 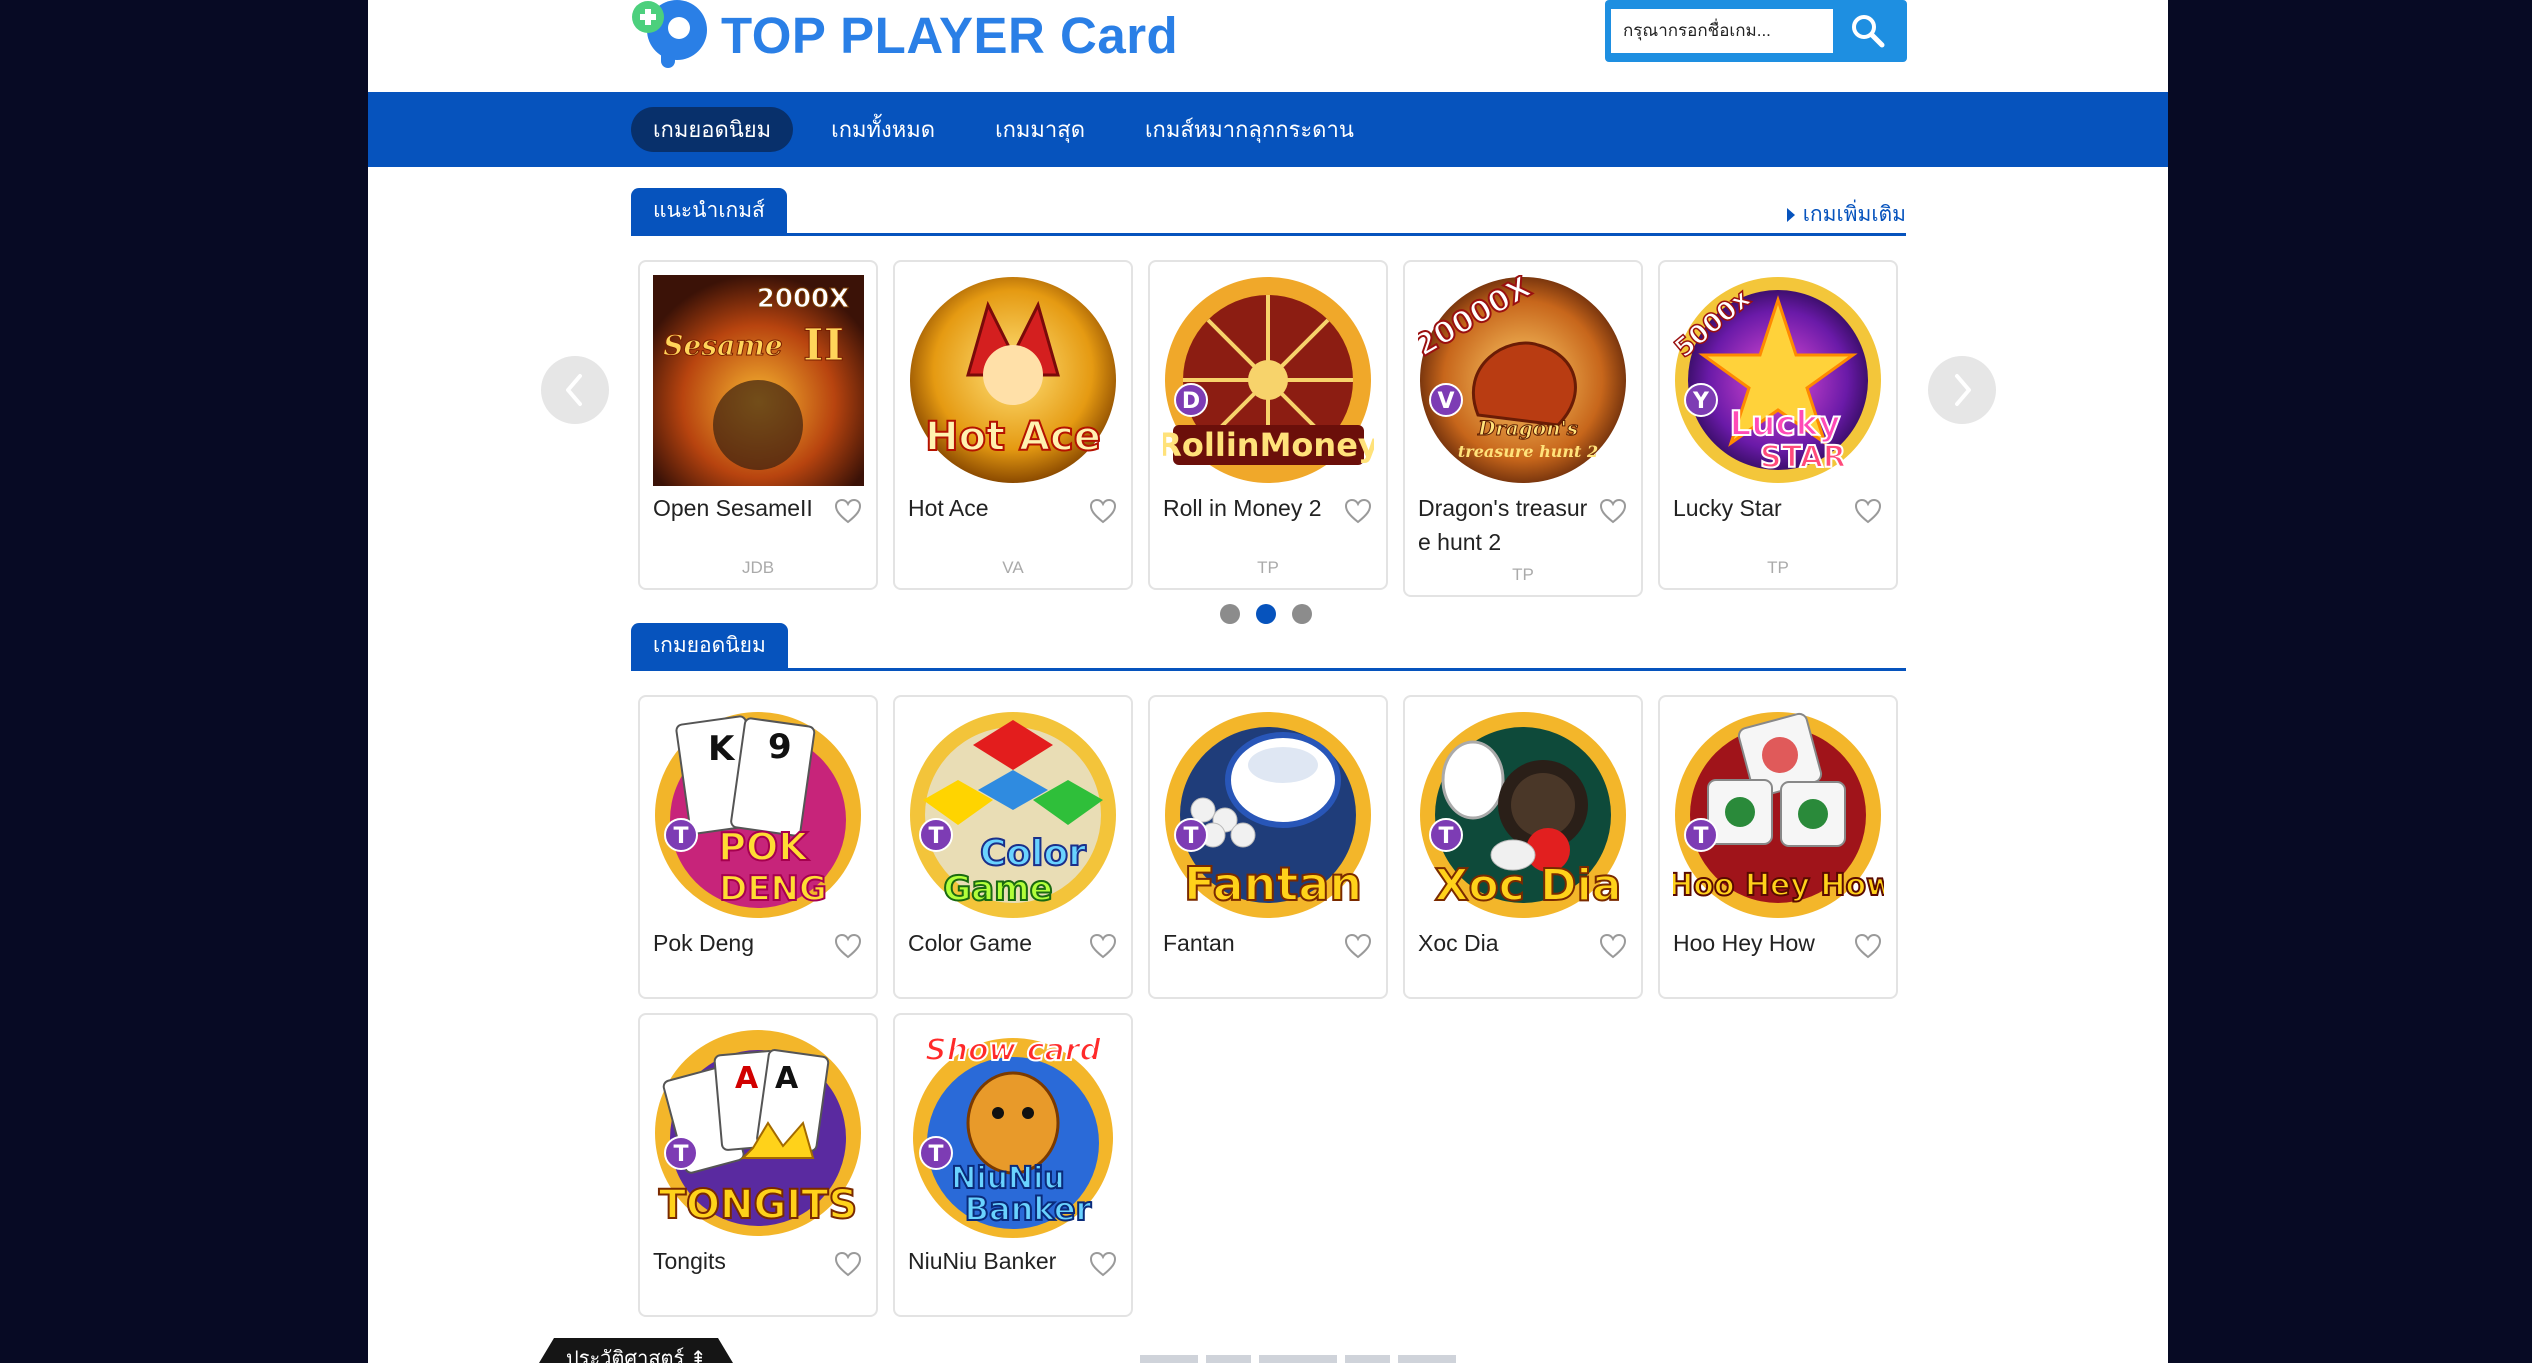 I want to click on game-thumbnail: 20000X V Dragon's treasure hunt 2, so click(x=1523, y=380).